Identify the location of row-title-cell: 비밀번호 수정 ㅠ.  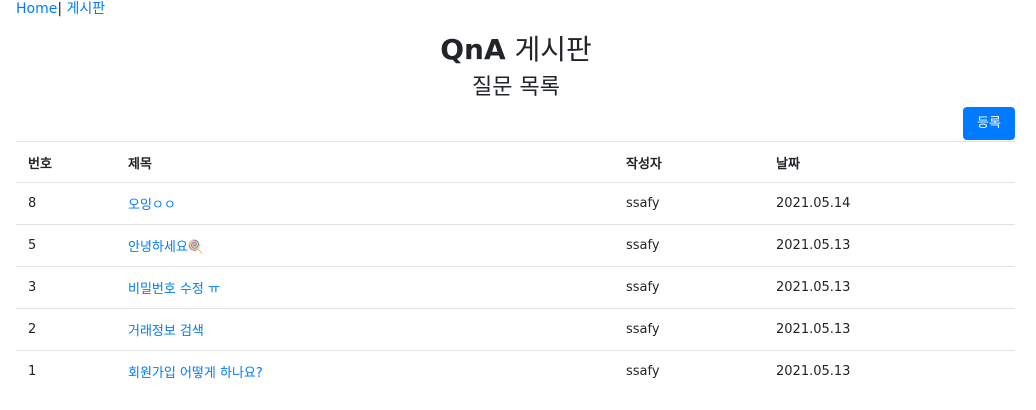
(365, 287).